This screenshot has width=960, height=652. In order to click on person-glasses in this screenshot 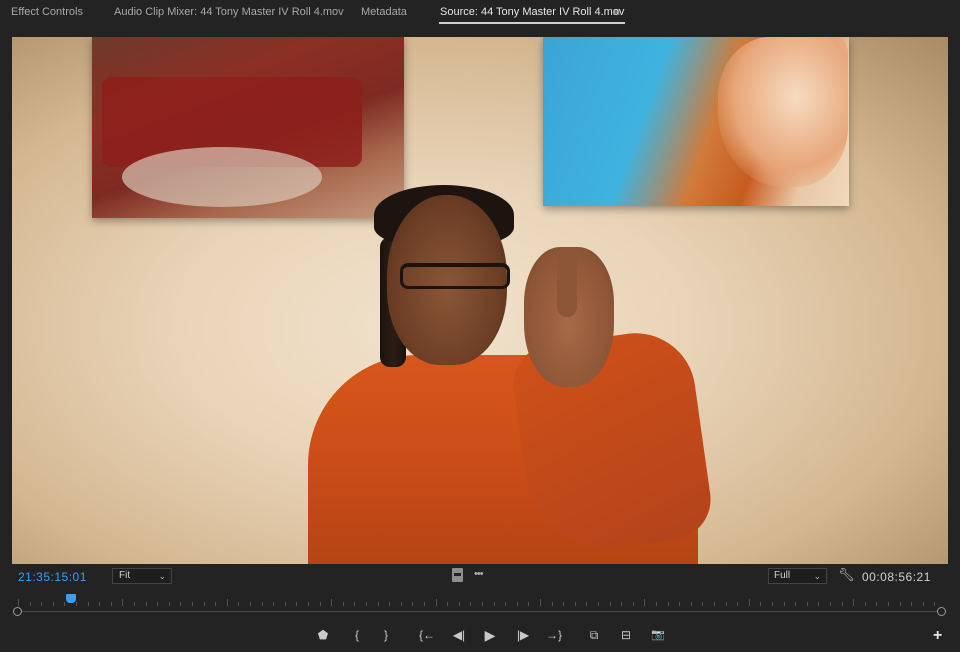, I will do `click(455, 276)`.